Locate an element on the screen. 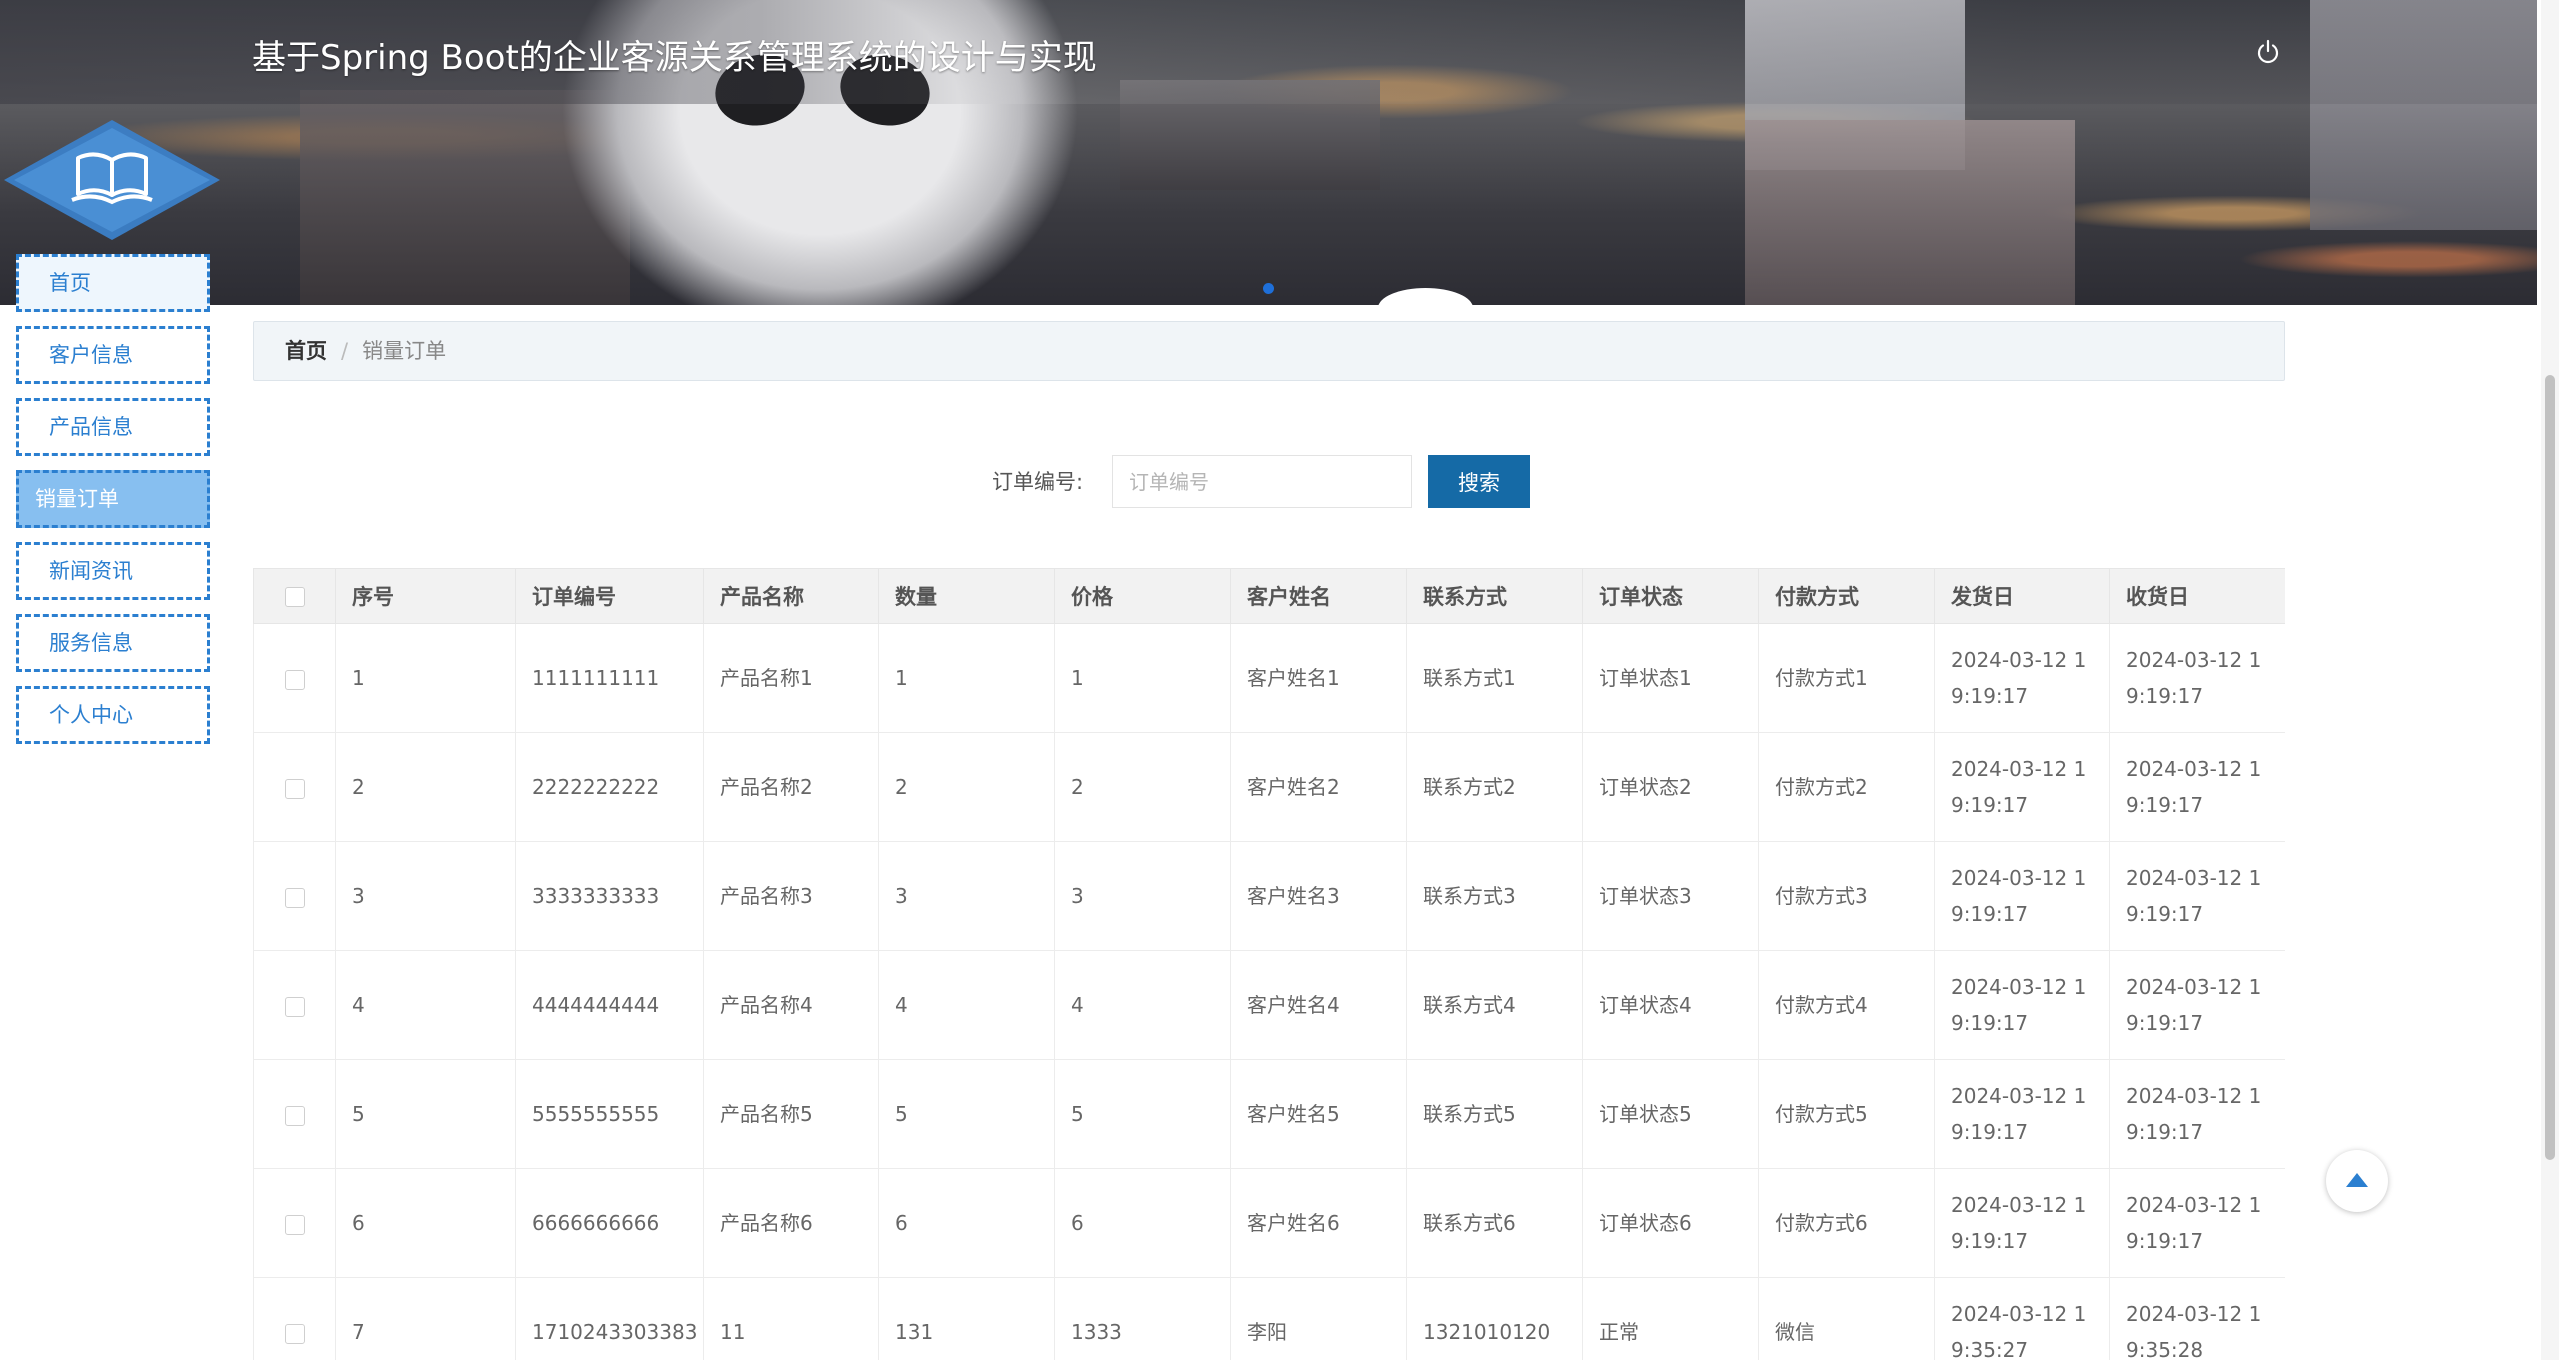  sidebar-item-news: 新闻资讯 is located at coordinates (113, 571).